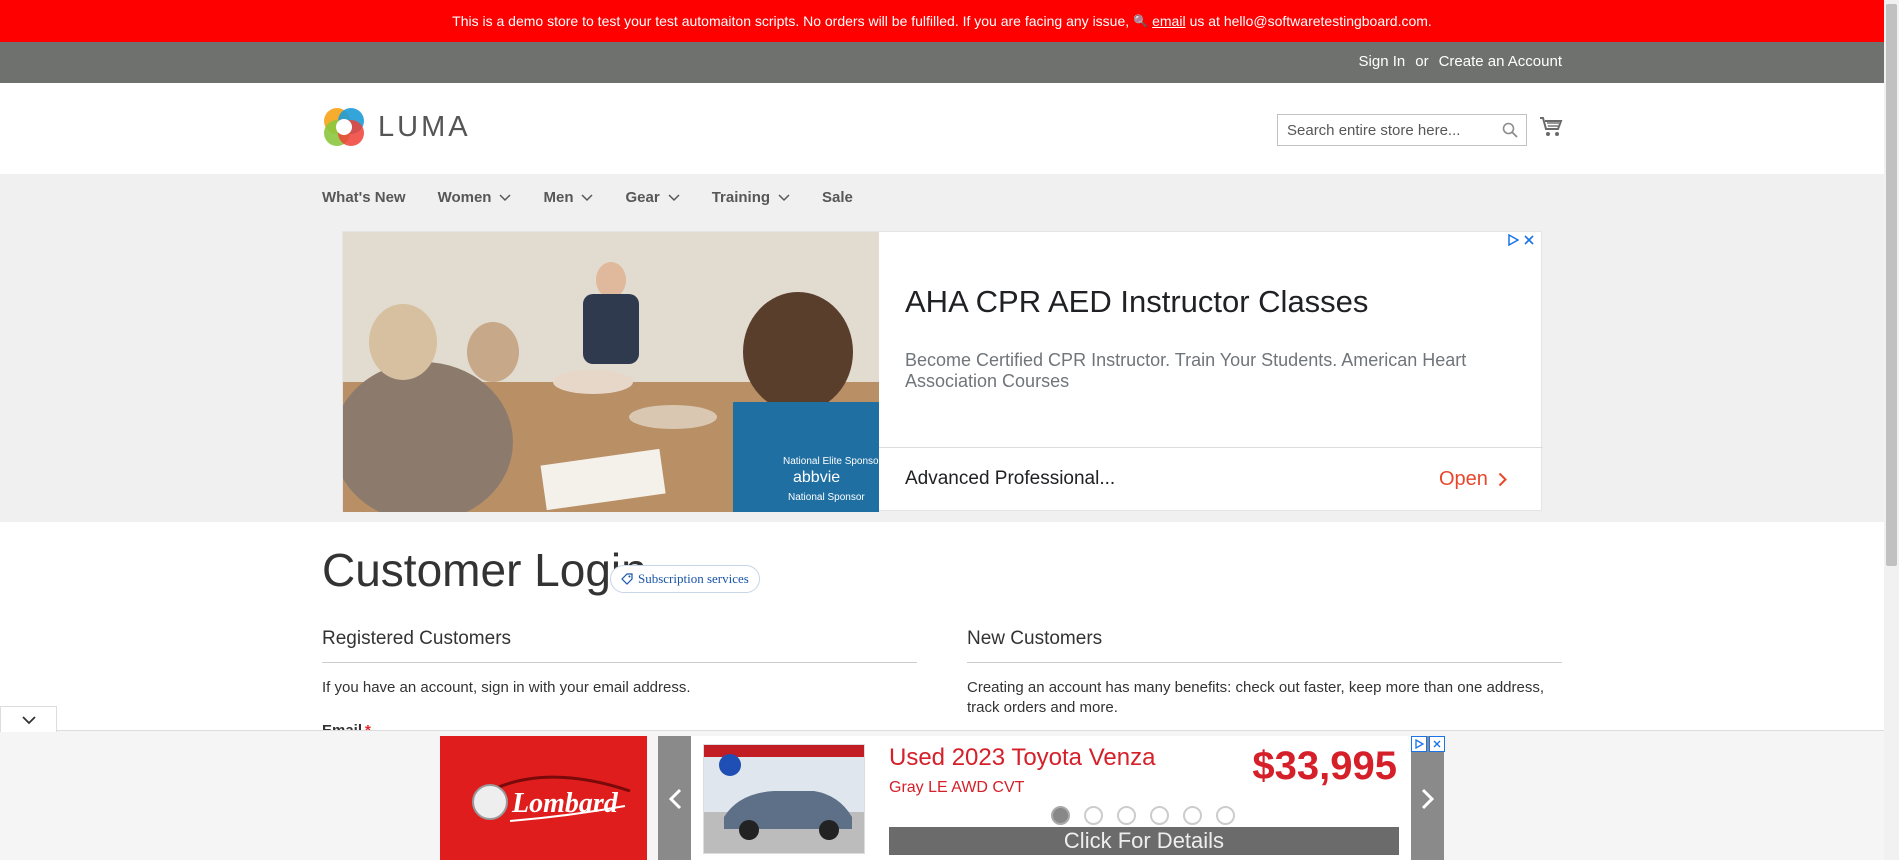 This screenshot has width=1899, height=860. I want to click on nav-item-training: Training, so click(751, 197).